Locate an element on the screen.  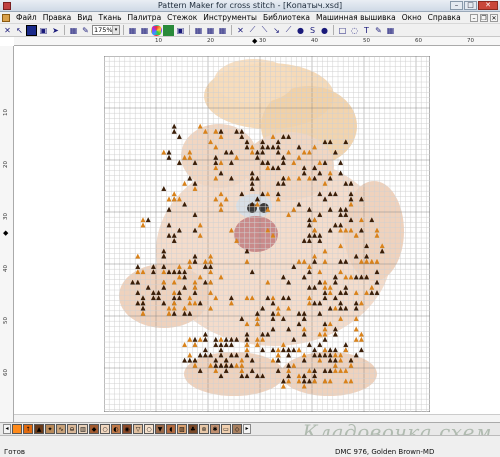
doc-minimize-button: – is located at coordinates (474, 17).